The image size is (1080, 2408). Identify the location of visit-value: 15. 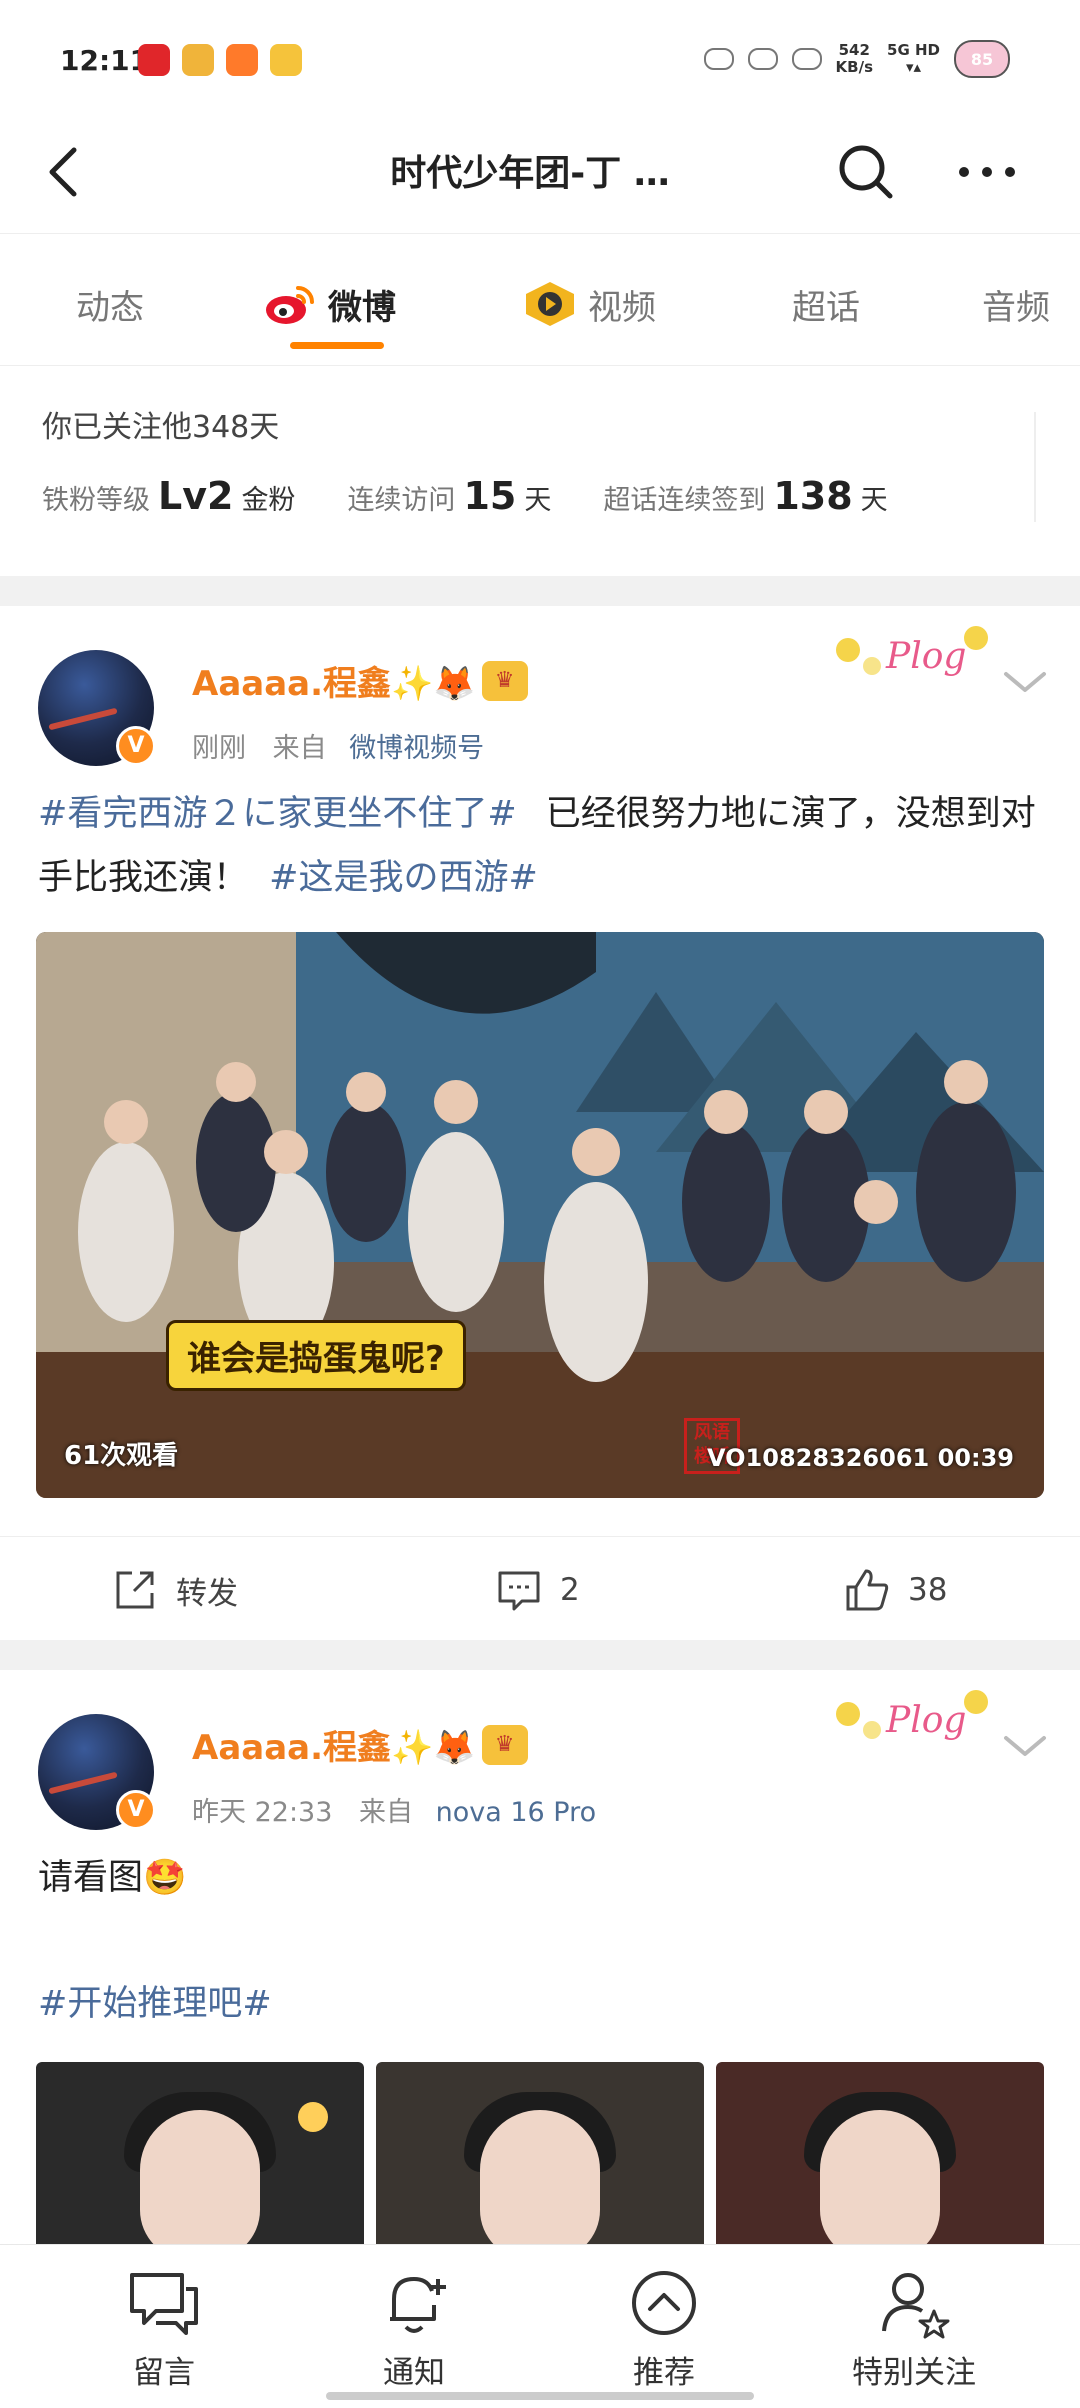
(490, 496).